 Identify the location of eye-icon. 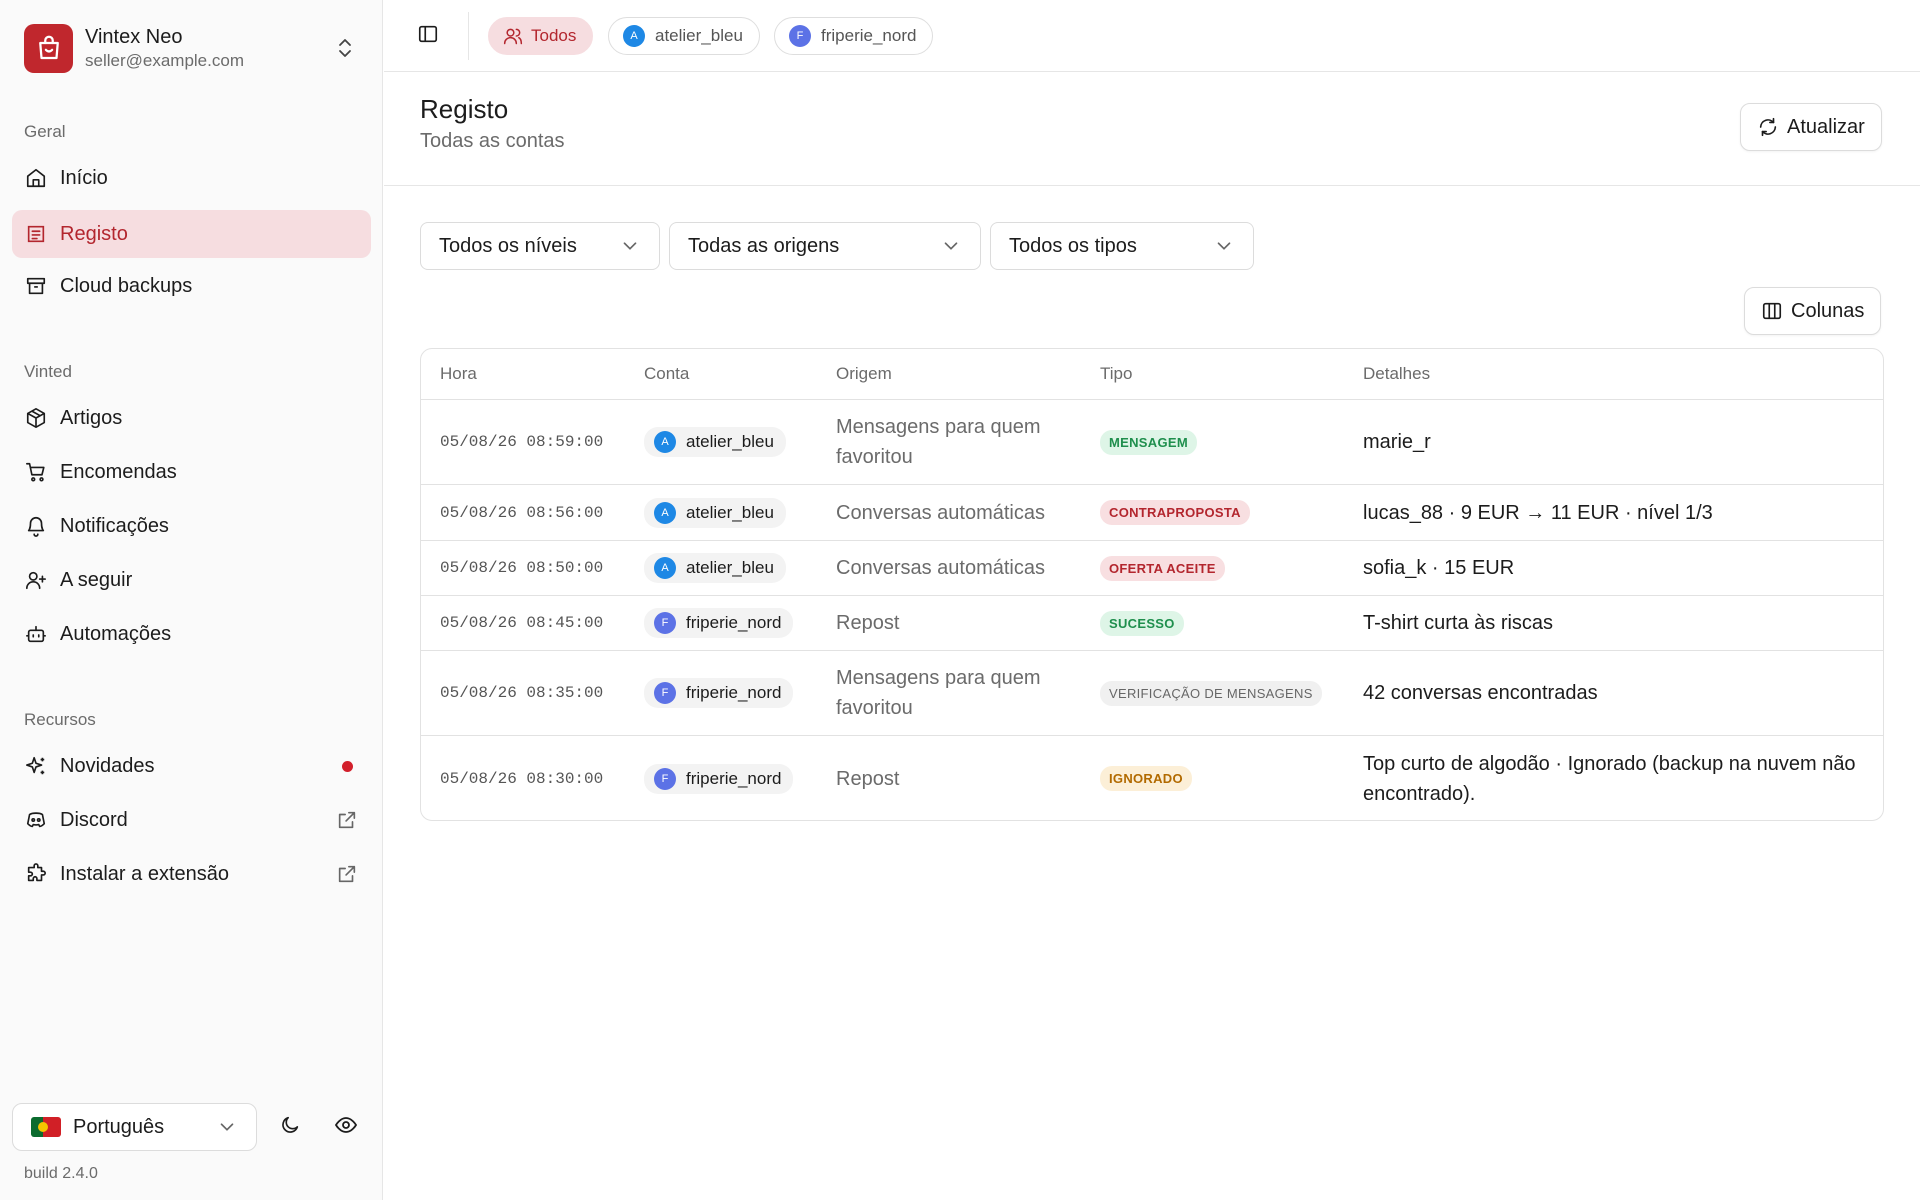
(346, 1127).